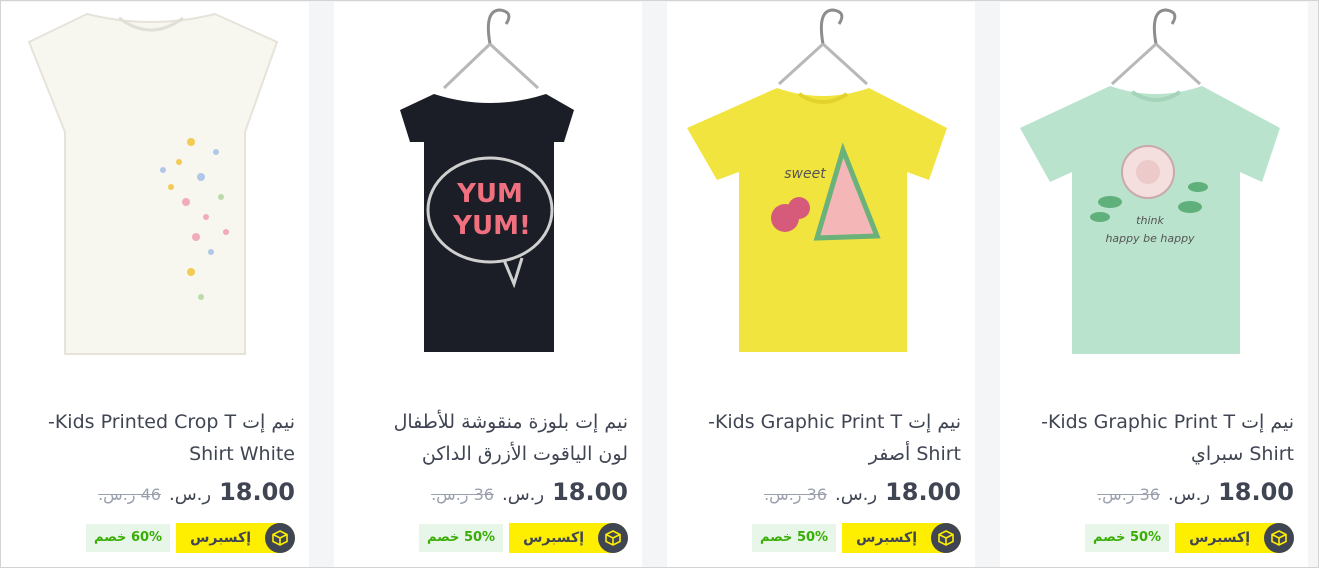 This screenshot has height=568, width=1319. I want to click on print-text: sweet, so click(805, 174).